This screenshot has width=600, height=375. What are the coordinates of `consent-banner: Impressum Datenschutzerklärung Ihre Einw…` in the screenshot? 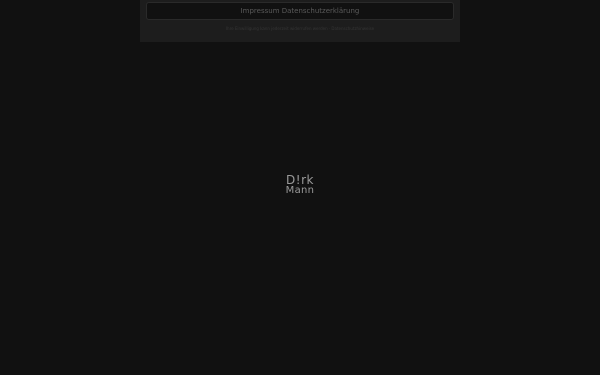 It's located at (300, 21).